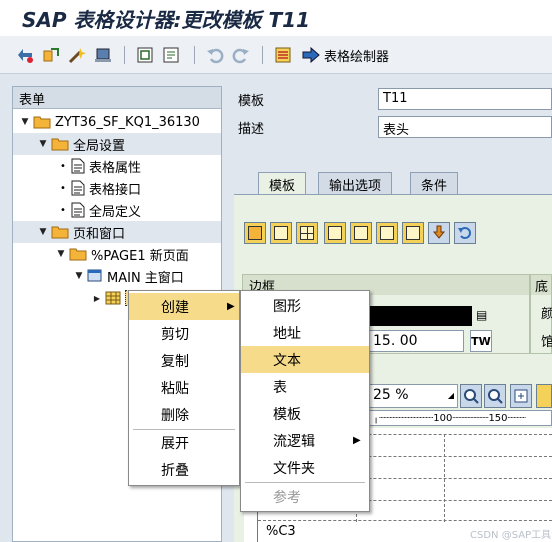 The image size is (552, 542). What do you see at coordinates (175, 388) in the screenshot?
I see `menu-item-label: 粘贴` at bounding box center [175, 388].